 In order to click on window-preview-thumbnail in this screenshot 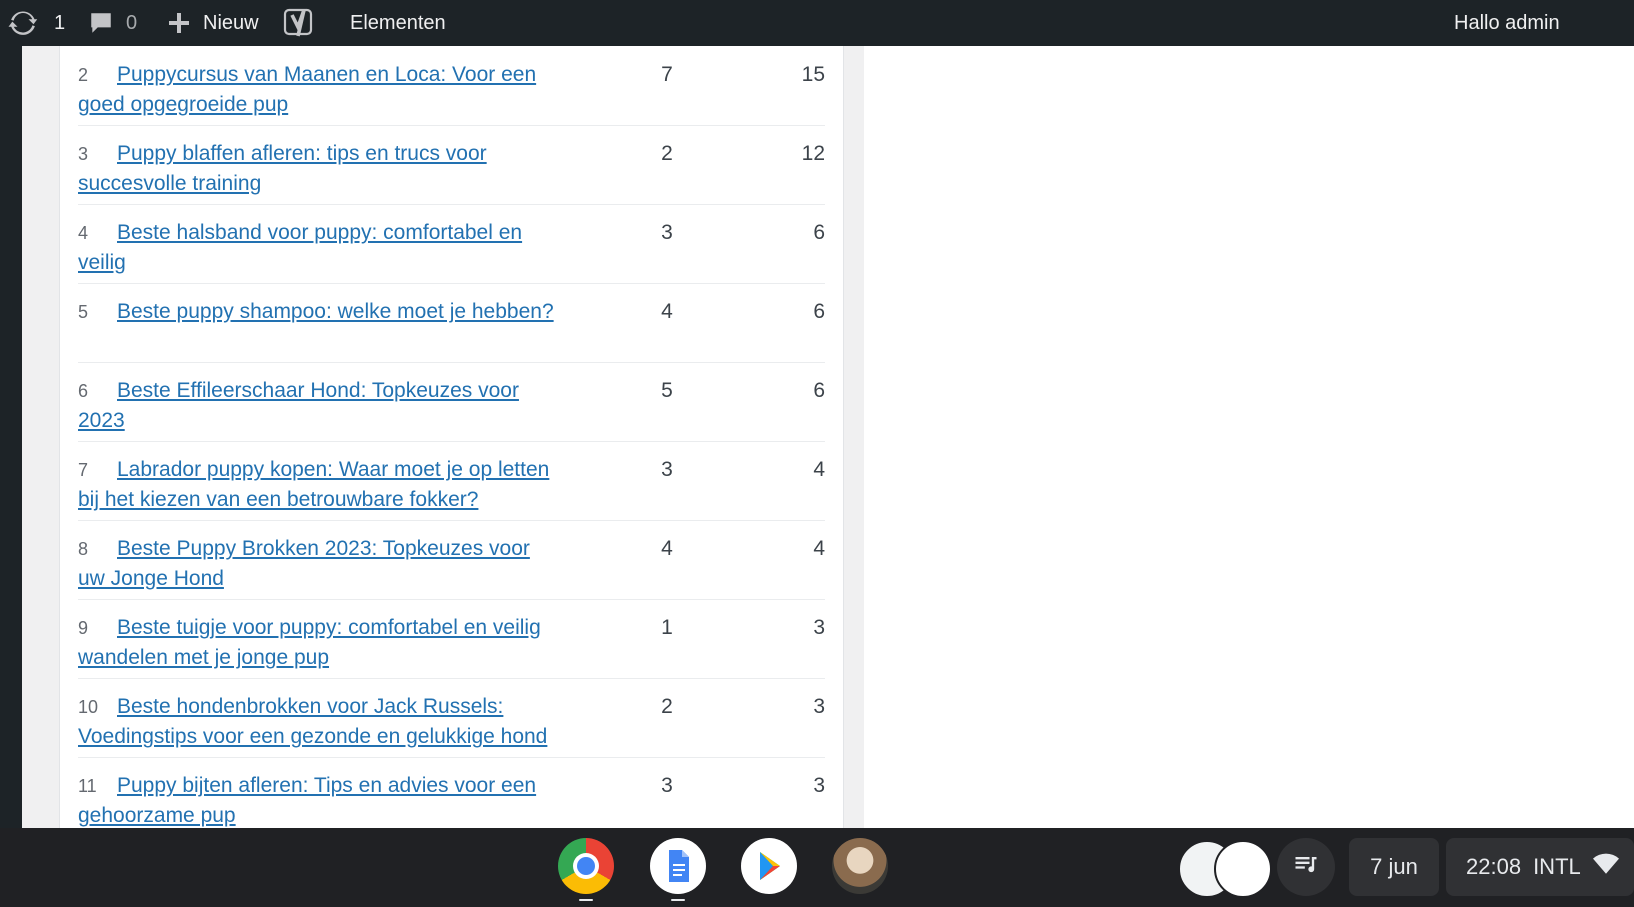, I will do `click(1243, 869)`.